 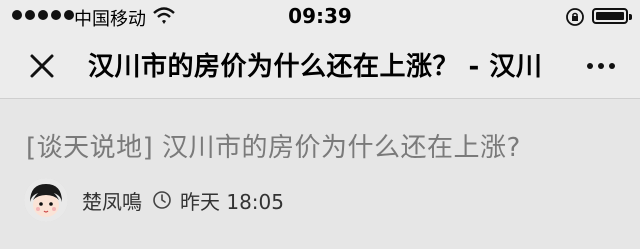 I want to click on rotation-lock-icon, so click(x=575, y=17).